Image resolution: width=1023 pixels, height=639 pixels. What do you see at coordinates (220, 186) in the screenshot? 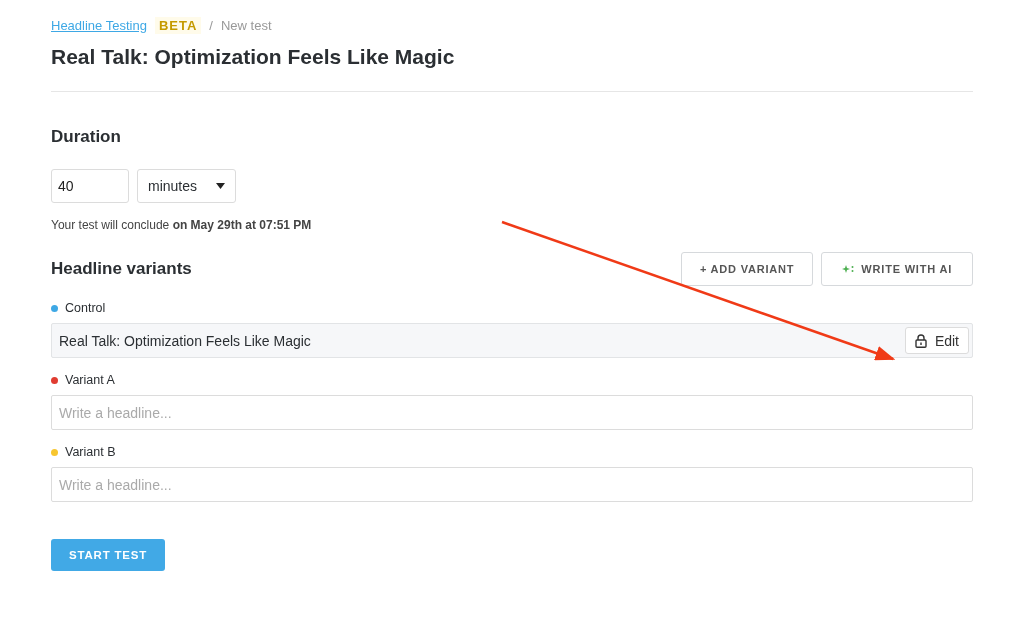
I see `caret-icon` at bounding box center [220, 186].